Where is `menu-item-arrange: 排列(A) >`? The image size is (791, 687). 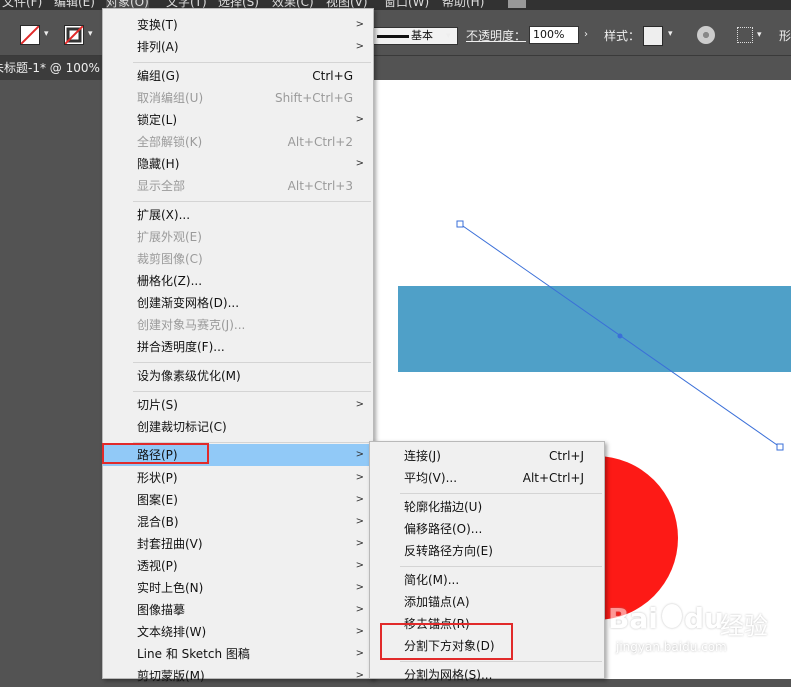 menu-item-arrange: 排列(A) > is located at coordinates (238, 47).